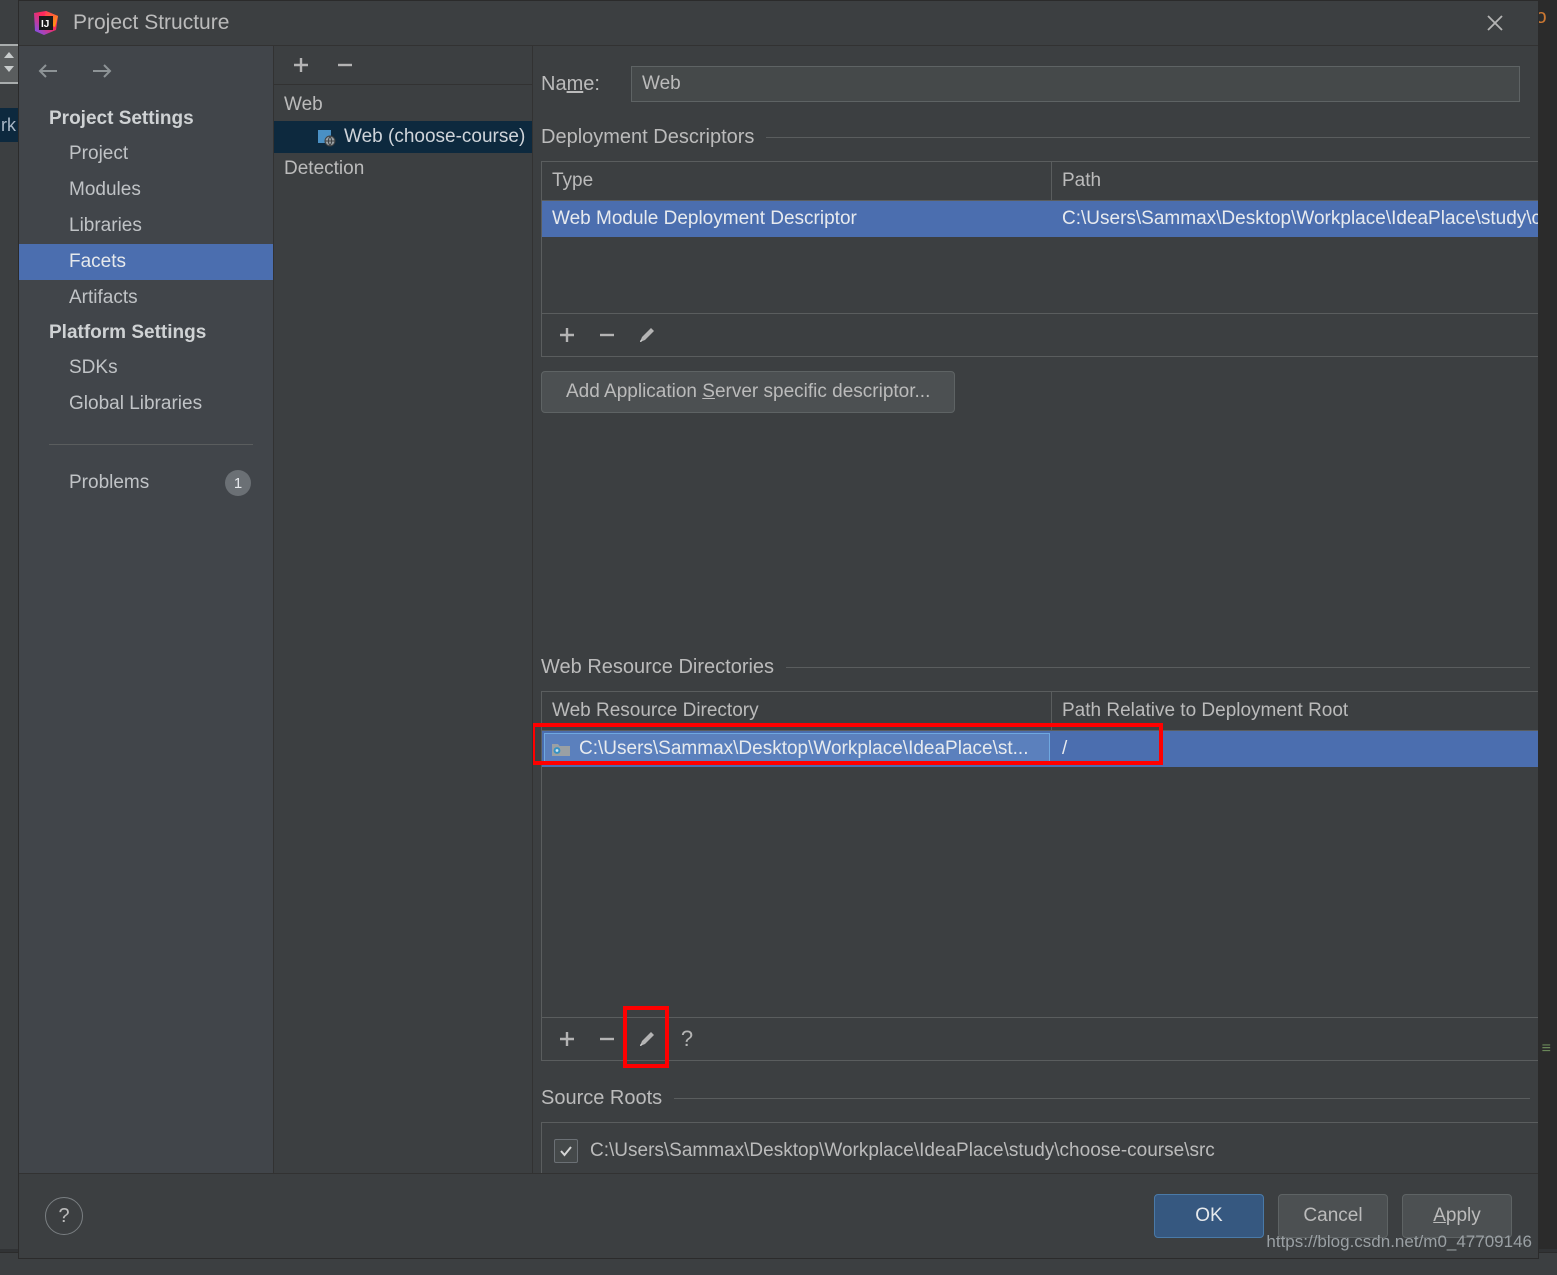 The width and height of the screenshot is (1557, 1275). I want to click on remove-descriptor-button, so click(607, 335).